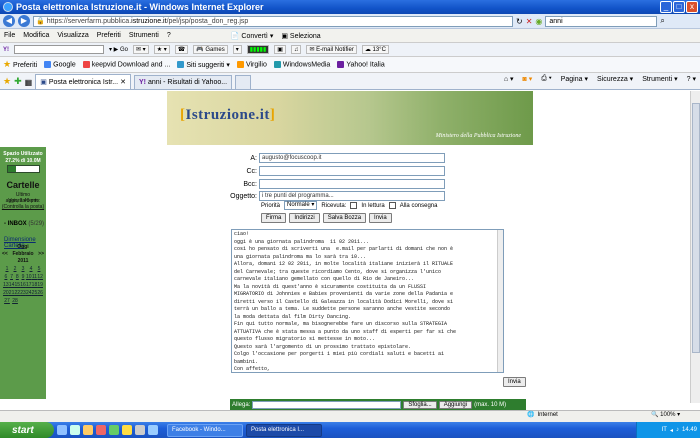 This screenshot has width=700, height=438. Describe the element at coordinates (529, 21) in the screenshot. I see `stop-icon: ✕` at that location.